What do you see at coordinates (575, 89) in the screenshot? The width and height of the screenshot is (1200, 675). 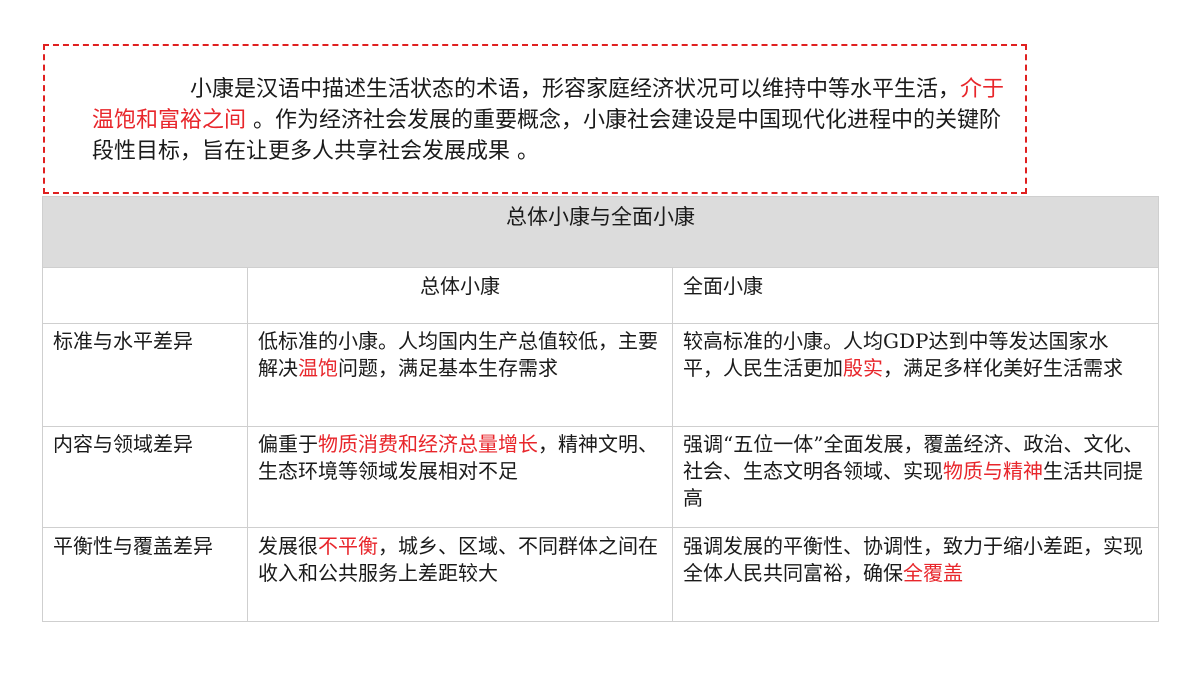 I see `intro-text-part1: 小康是汉语中描述生活状态的术语，形容家庭经济状况可以维持中等水平生活，` at bounding box center [575, 89].